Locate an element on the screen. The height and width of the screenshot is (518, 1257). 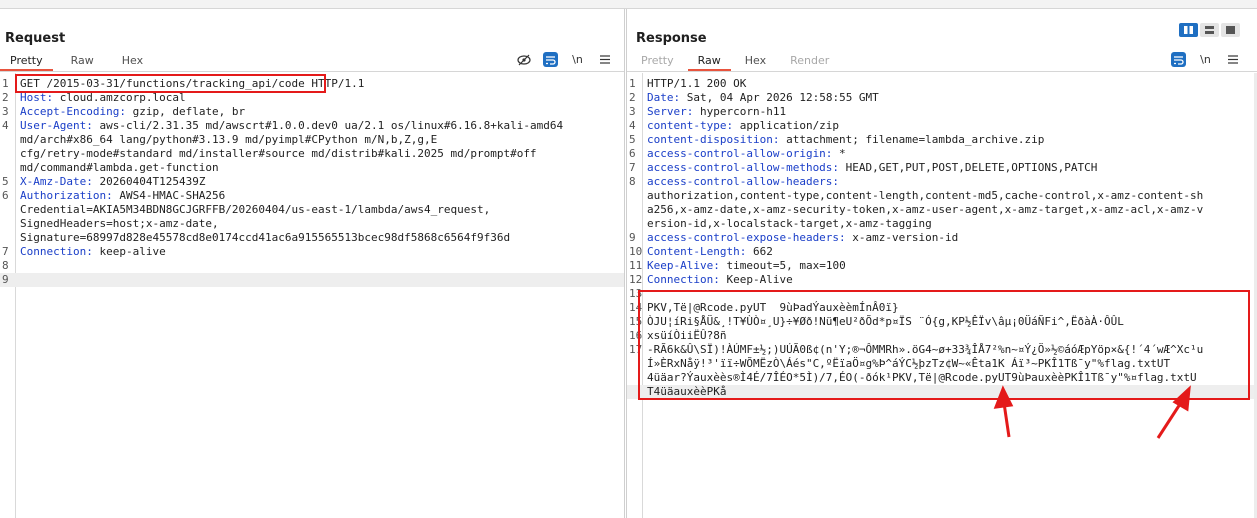
code-text: Accept-Encoding: gzip, deflate, br is located at coordinates (132, 112).